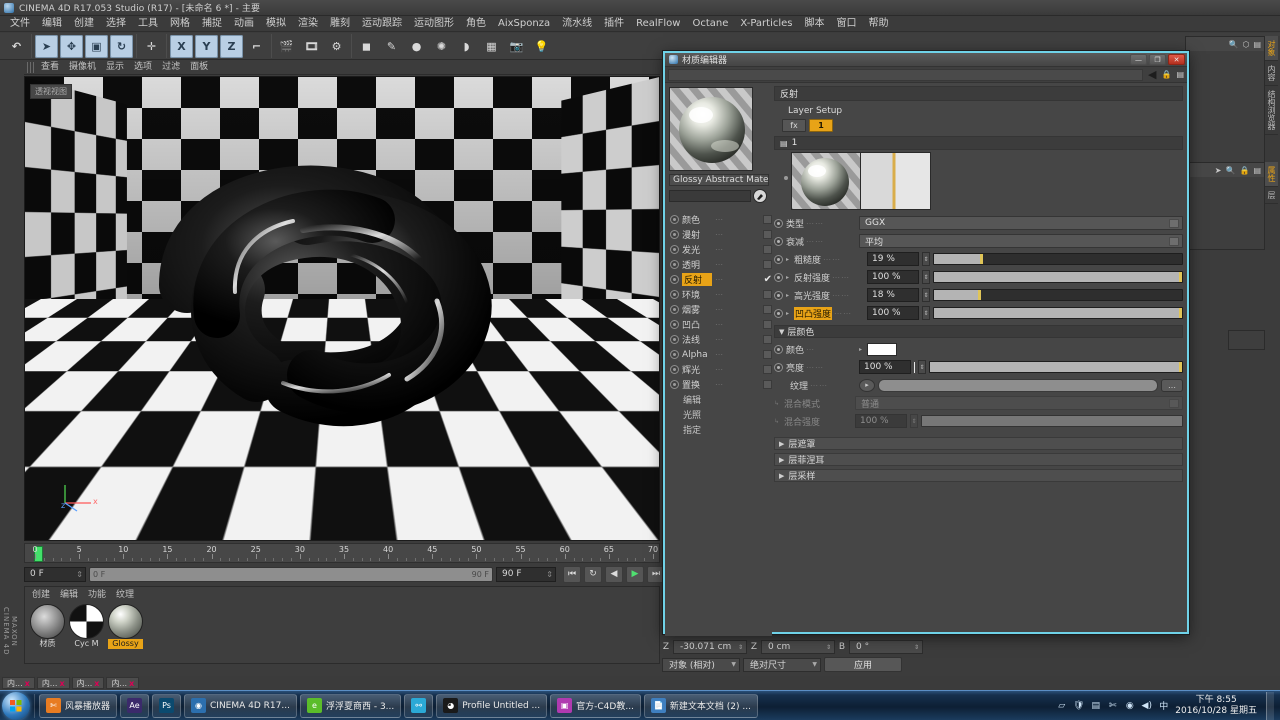 The height and width of the screenshot is (720, 1280). I want to click on timeline-range-scrubber: 0 F 90 F, so click(291, 574).